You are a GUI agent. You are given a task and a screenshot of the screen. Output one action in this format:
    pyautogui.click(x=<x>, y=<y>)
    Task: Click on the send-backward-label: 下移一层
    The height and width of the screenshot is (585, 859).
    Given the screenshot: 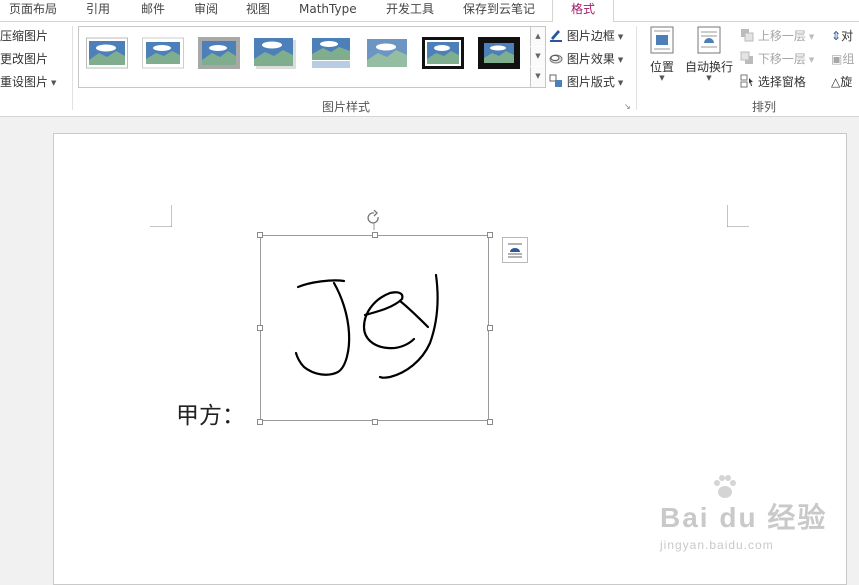 What is the action you would take?
    pyautogui.click(x=781, y=59)
    